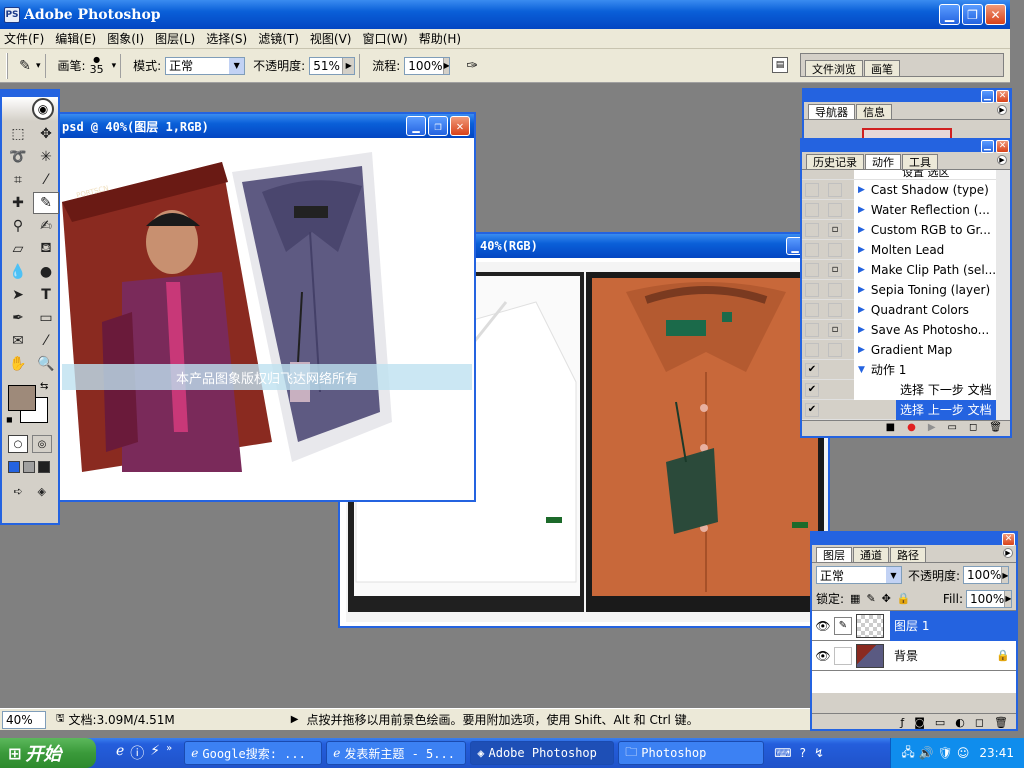 Image resolution: width=1024 pixels, height=768 pixels. I want to click on flow-field: 100% ▶, so click(427, 65).